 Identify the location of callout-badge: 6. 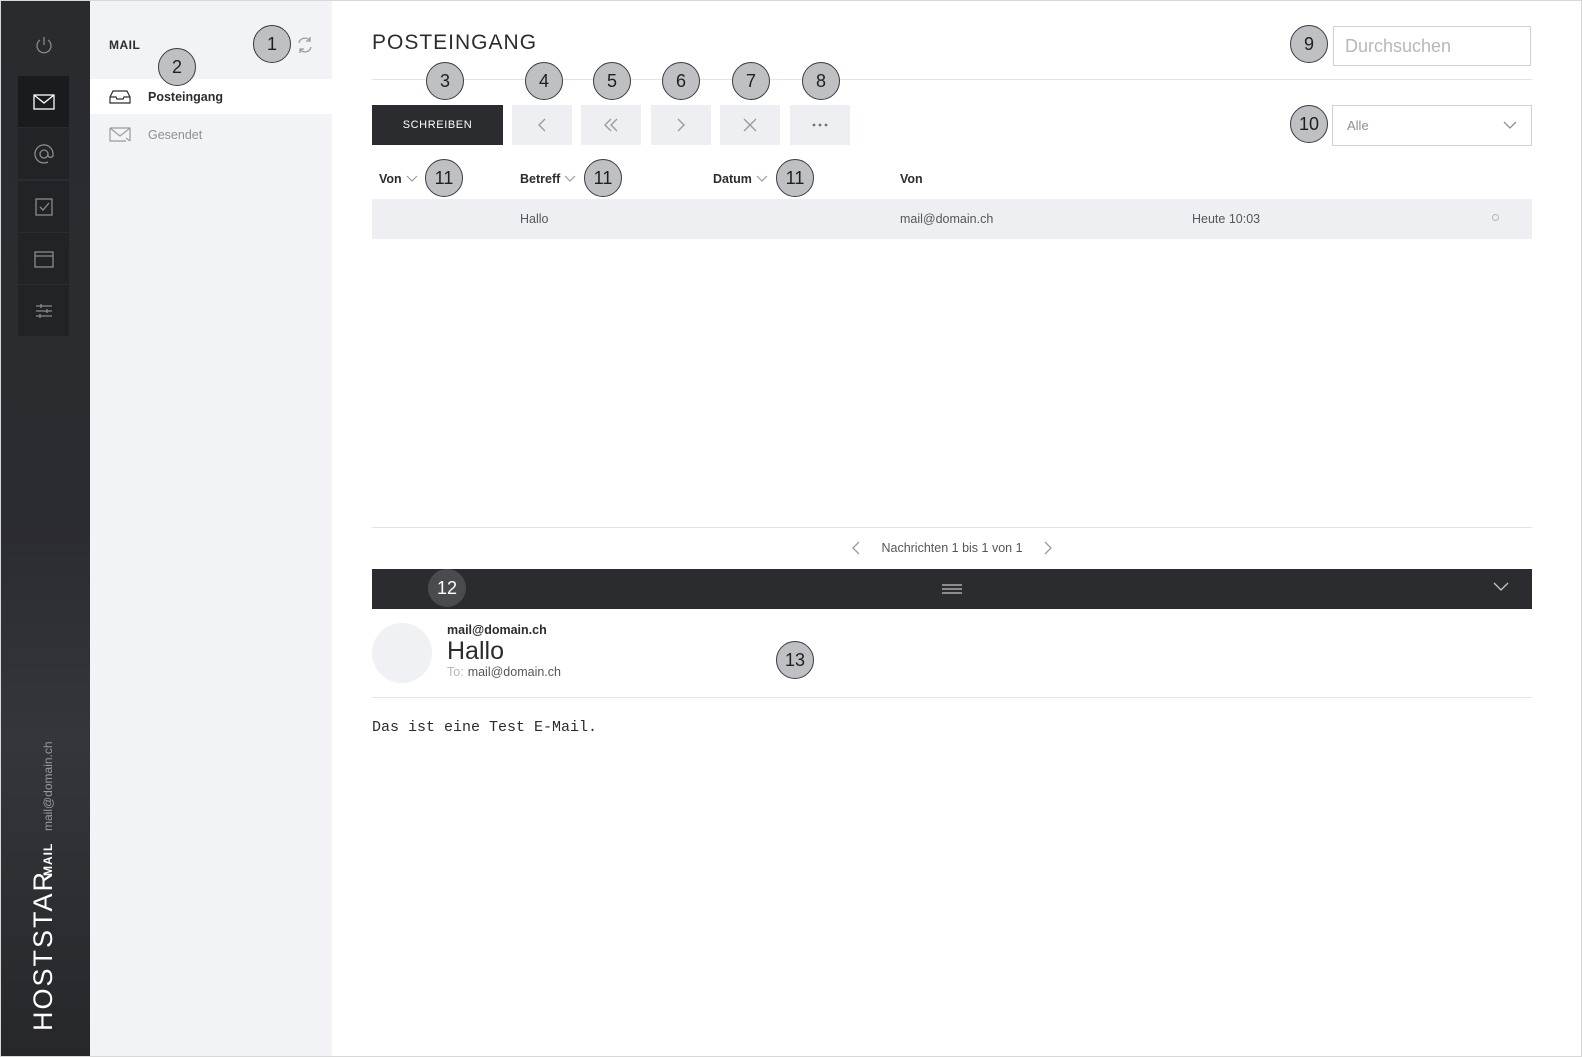
(681, 81).